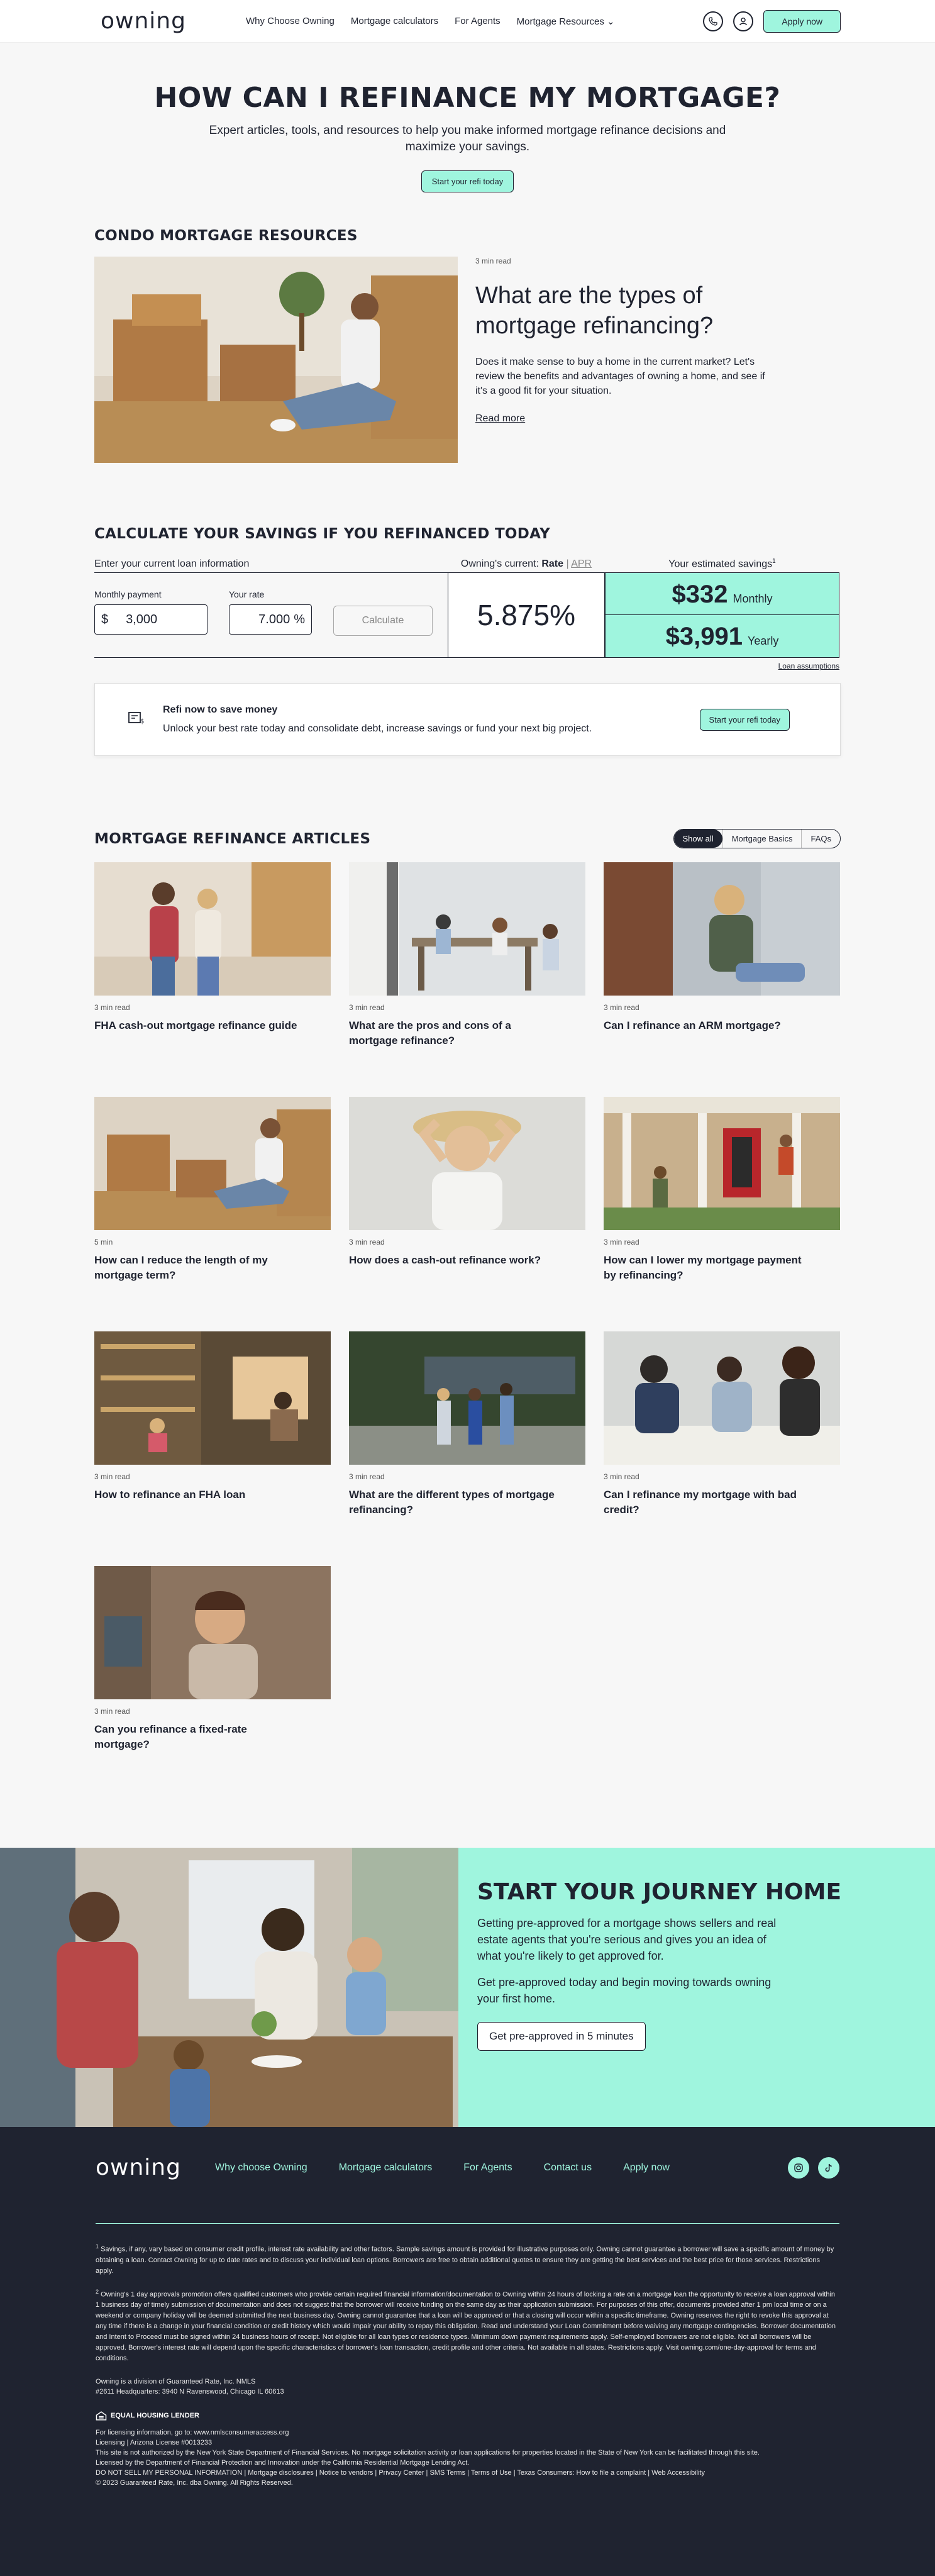 The image size is (935, 2576). Describe the element at coordinates (150, 619) in the screenshot. I see `monthly-payment-input: $ 3,000` at that location.